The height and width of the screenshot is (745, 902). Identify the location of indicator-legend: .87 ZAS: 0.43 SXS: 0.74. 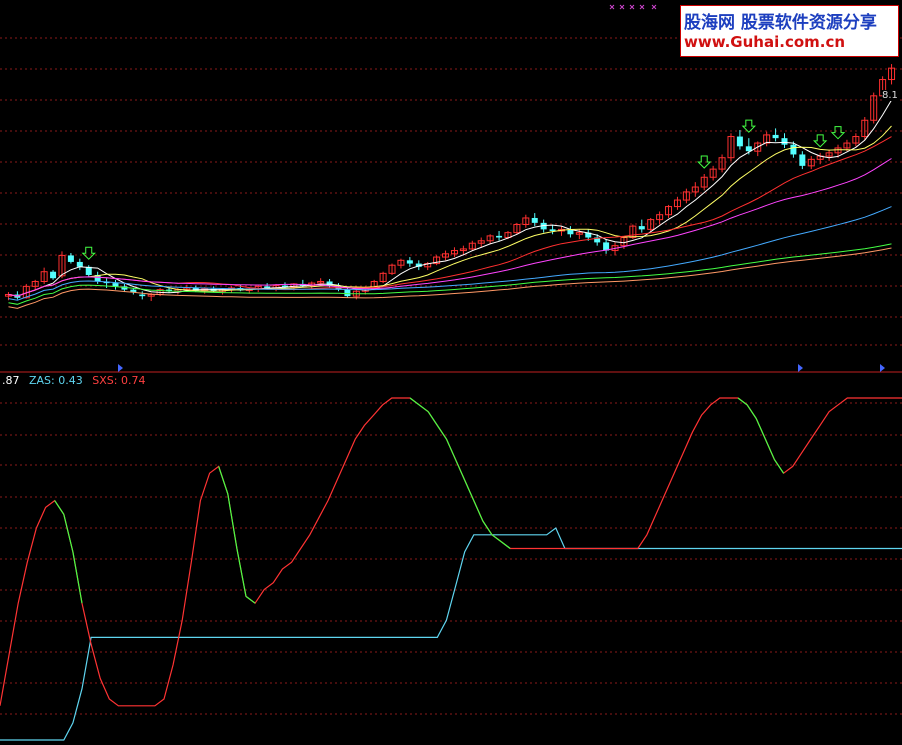
(76, 380).